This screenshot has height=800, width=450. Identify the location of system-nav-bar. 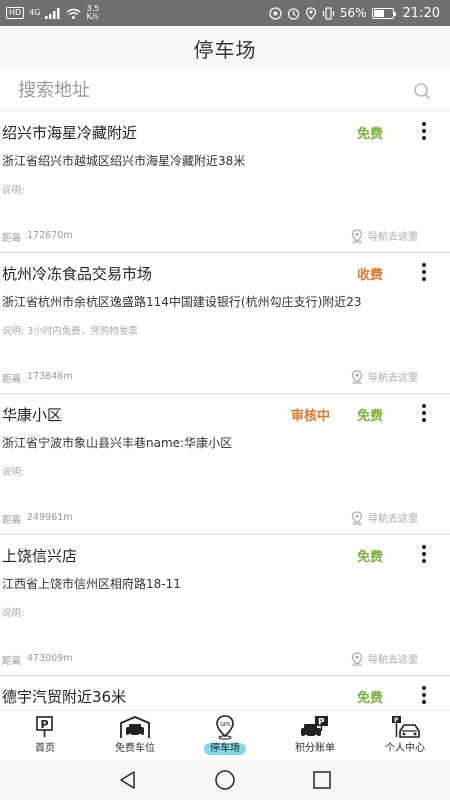
(225, 780).